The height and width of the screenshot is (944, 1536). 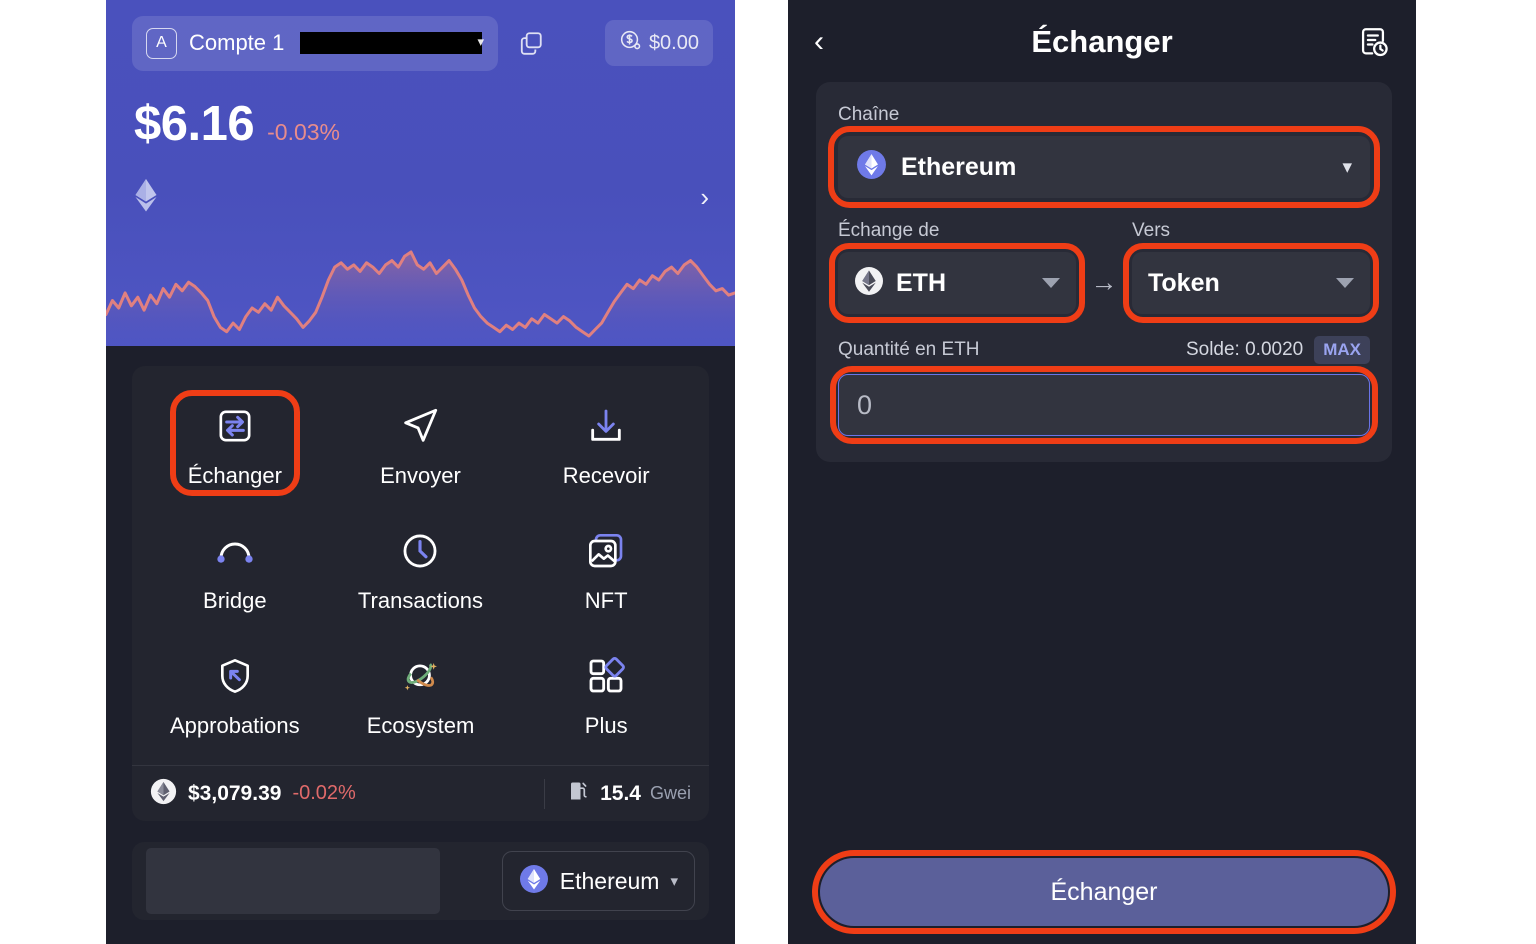 I want to click on to-label: Vers, so click(x=1151, y=230).